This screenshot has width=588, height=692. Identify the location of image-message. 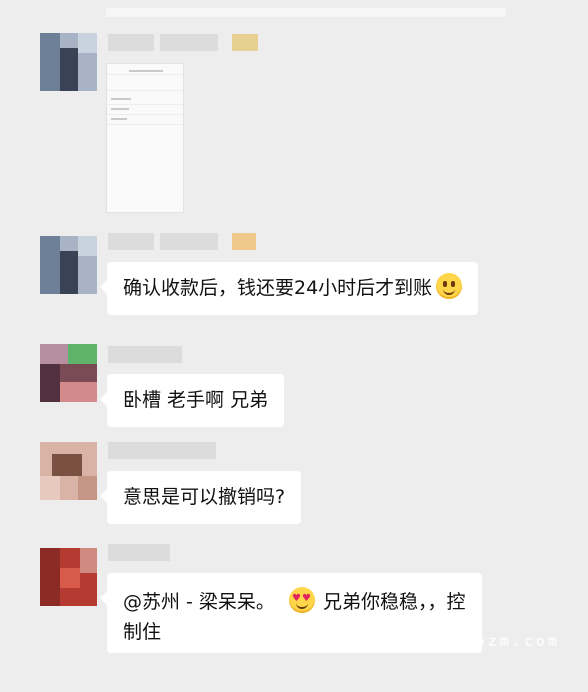
(145, 138).